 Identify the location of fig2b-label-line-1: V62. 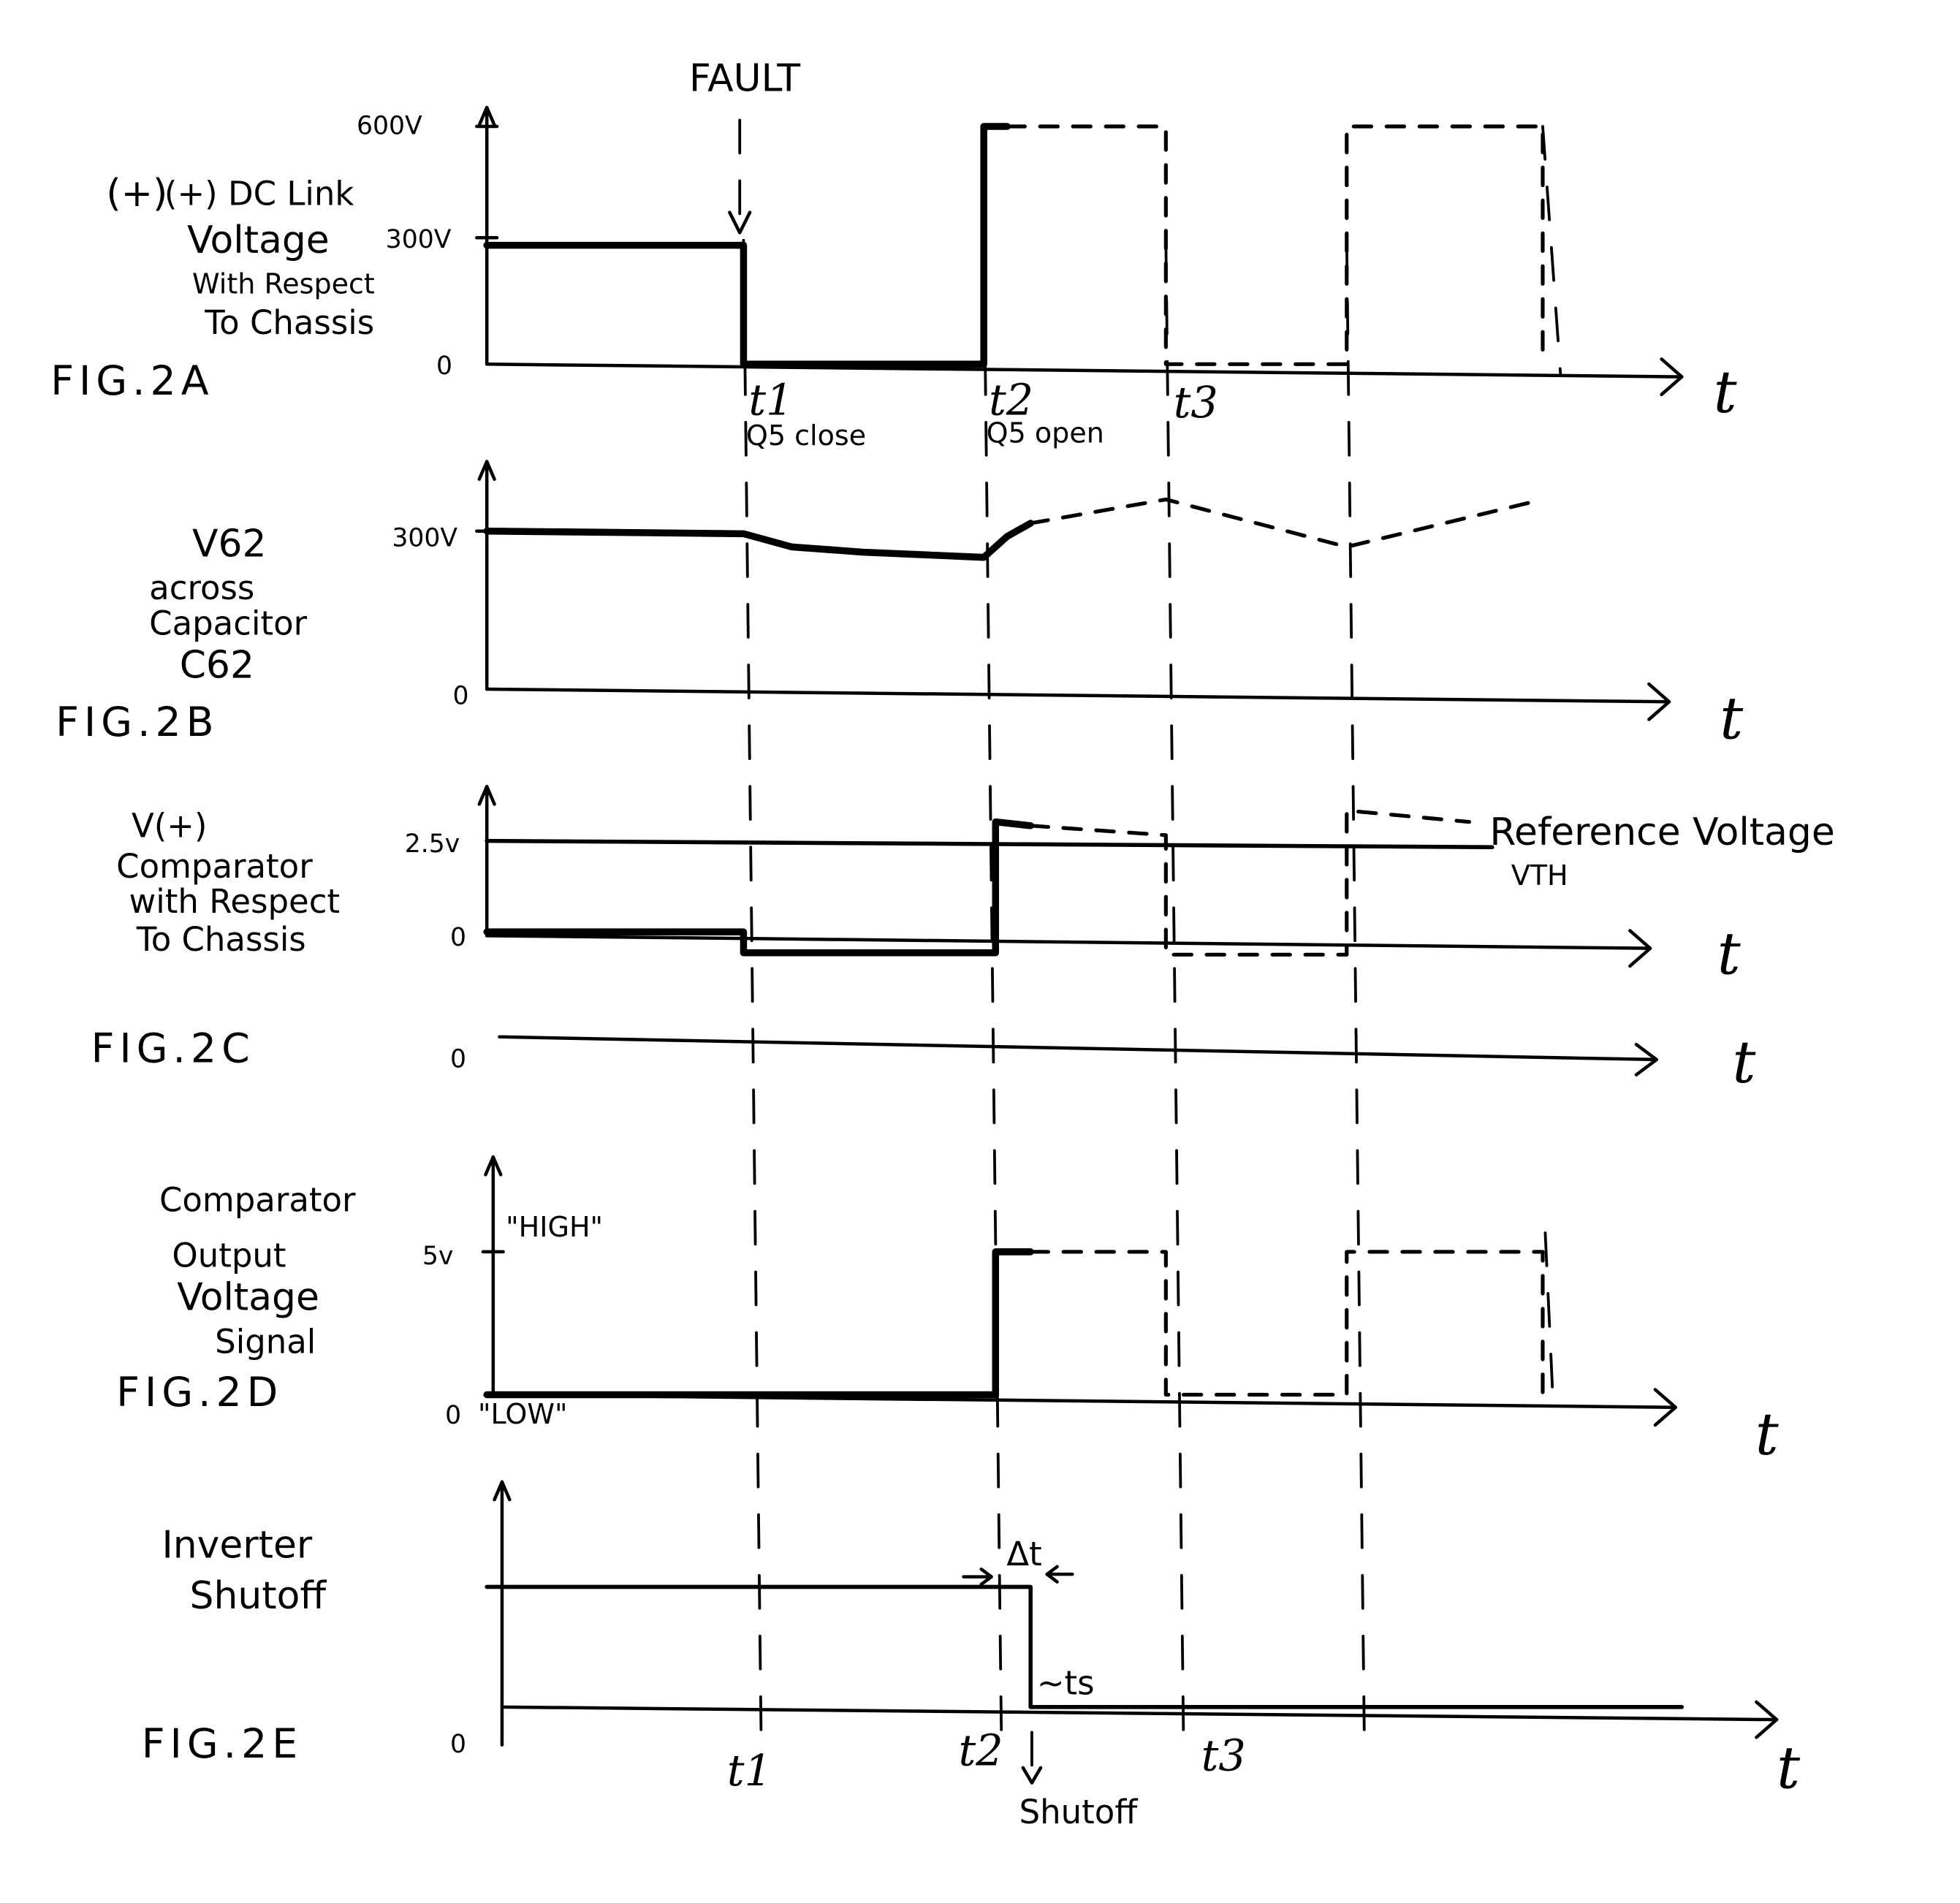
(229, 544).